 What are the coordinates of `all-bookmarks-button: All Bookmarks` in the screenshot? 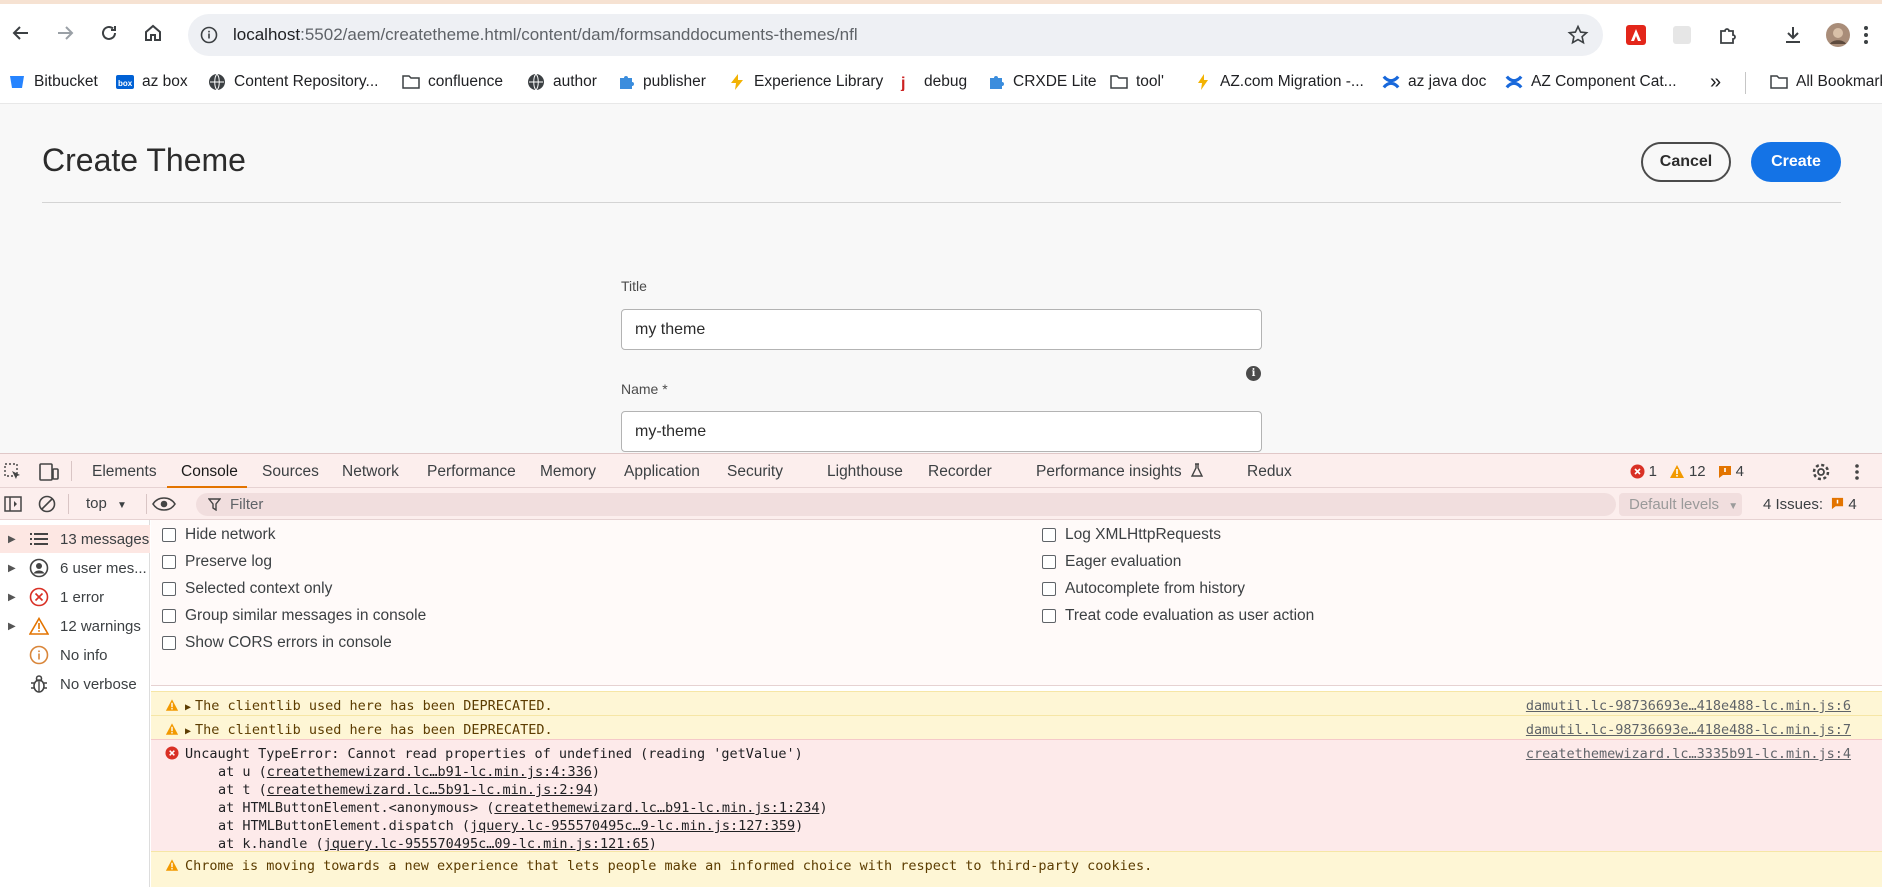 It's located at (1826, 82).